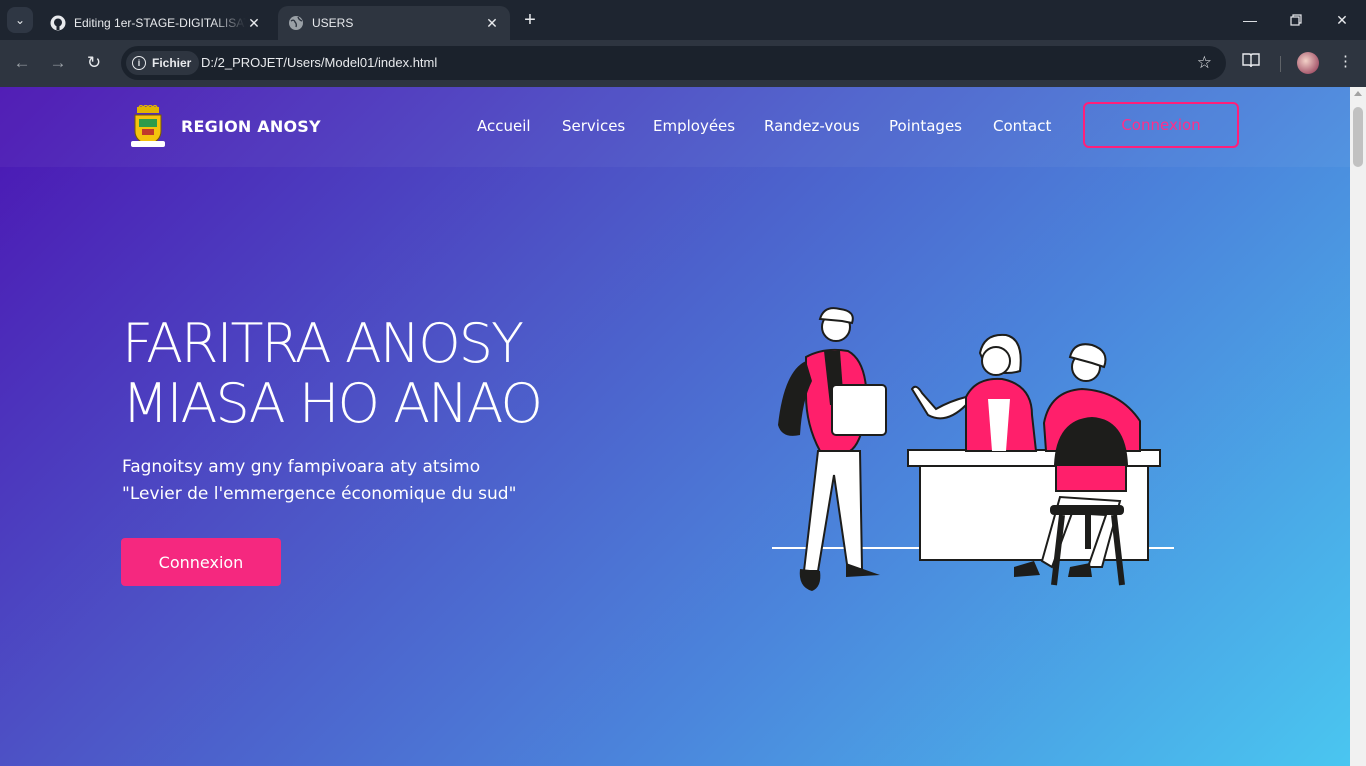 Image resolution: width=1366 pixels, height=766 pixels. I want to click on globe-icon, so click(296, 23).